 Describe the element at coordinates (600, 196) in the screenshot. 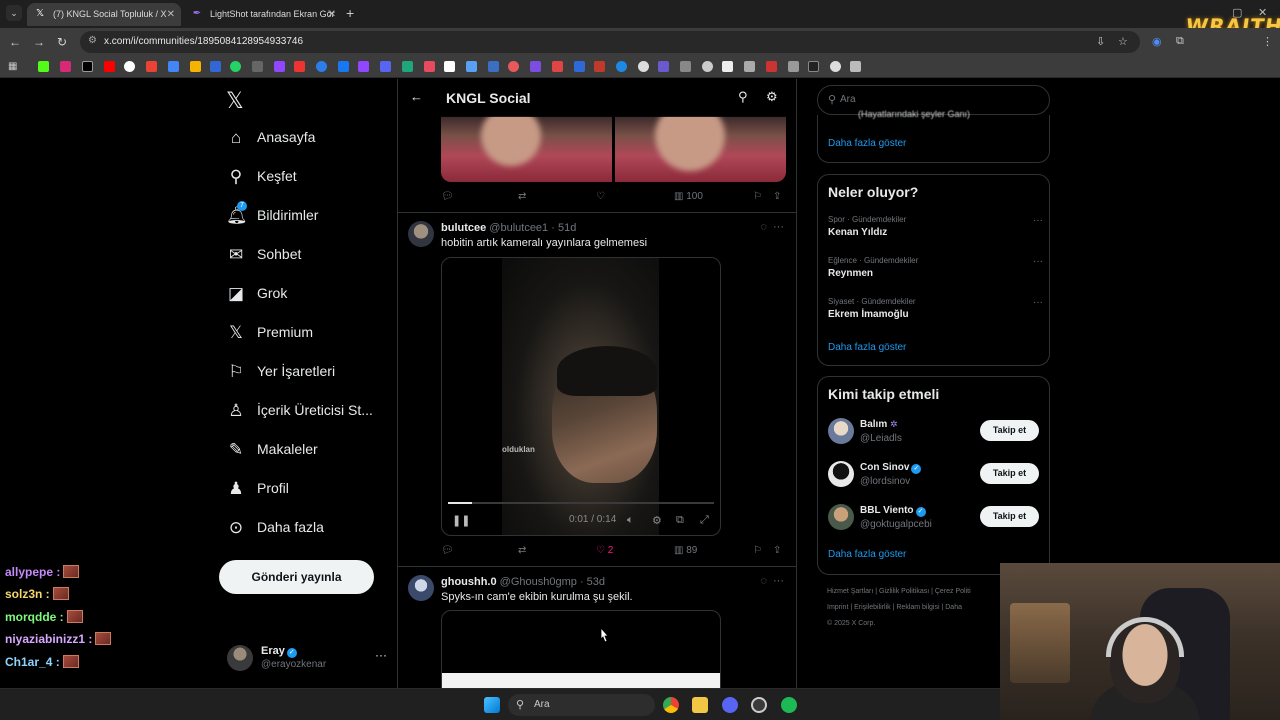

I see `like-icon: ♡` at that location.